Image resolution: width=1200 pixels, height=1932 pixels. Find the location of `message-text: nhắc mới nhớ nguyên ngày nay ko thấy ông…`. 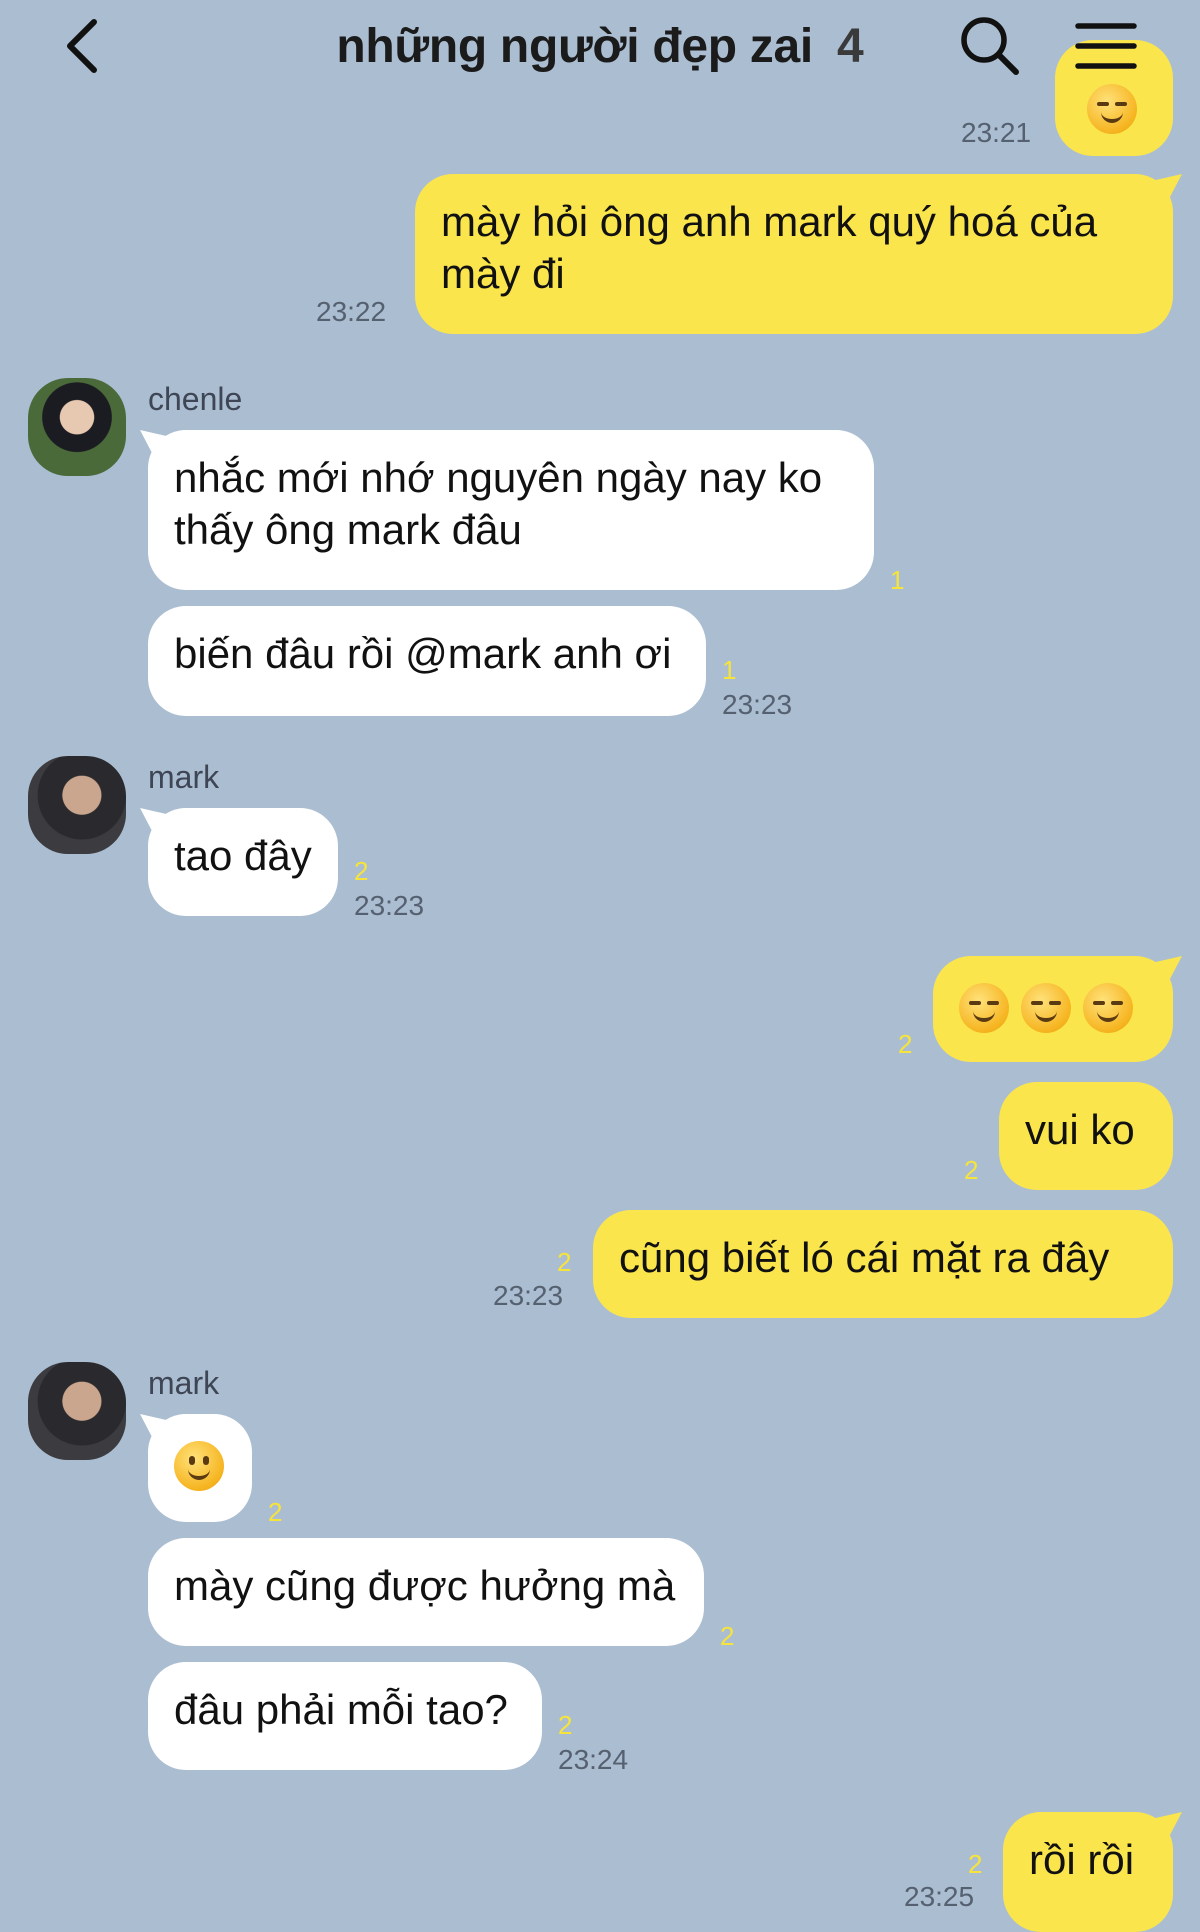

message-text: nhắc mới nhớ nguyên ngày nay ko thấy ông… is located at coordinates (498, 503).